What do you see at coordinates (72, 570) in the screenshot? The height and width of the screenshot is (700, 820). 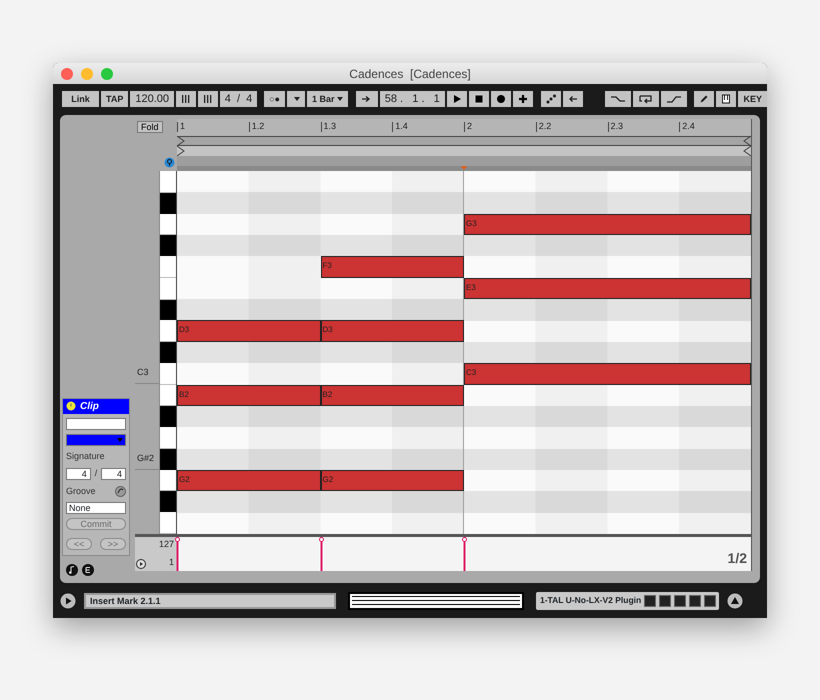 I see `note-icon` at bounding box center [72, 570].